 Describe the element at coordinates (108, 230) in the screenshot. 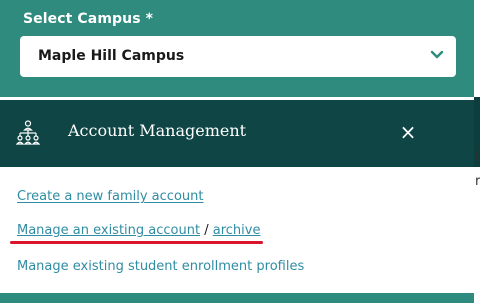

I see `manage-existing-account-link: Manage an existing account` at that location.